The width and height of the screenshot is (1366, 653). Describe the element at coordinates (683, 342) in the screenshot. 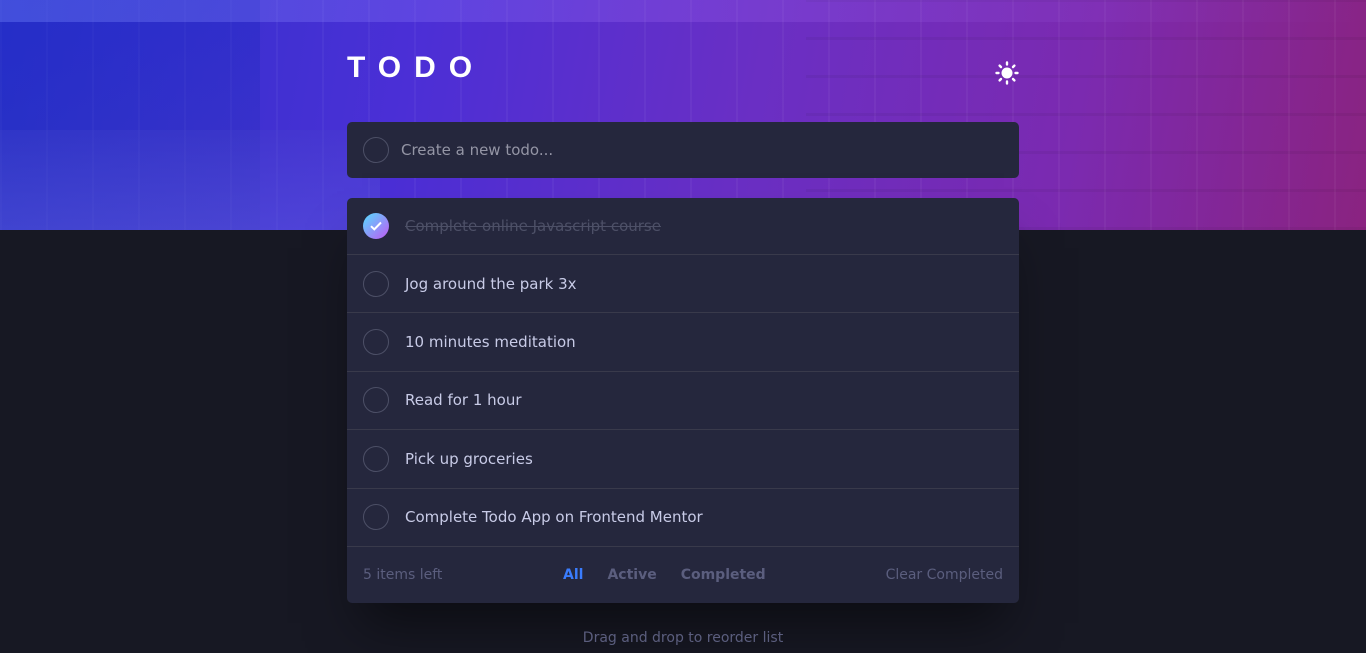

I see `todo-item: 10 minutes meditation` at that location.